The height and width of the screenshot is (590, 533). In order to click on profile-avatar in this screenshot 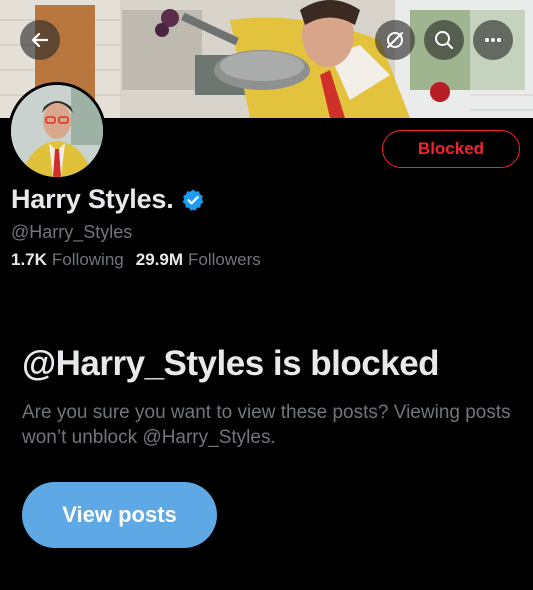, I will do `click(57, 131)`.